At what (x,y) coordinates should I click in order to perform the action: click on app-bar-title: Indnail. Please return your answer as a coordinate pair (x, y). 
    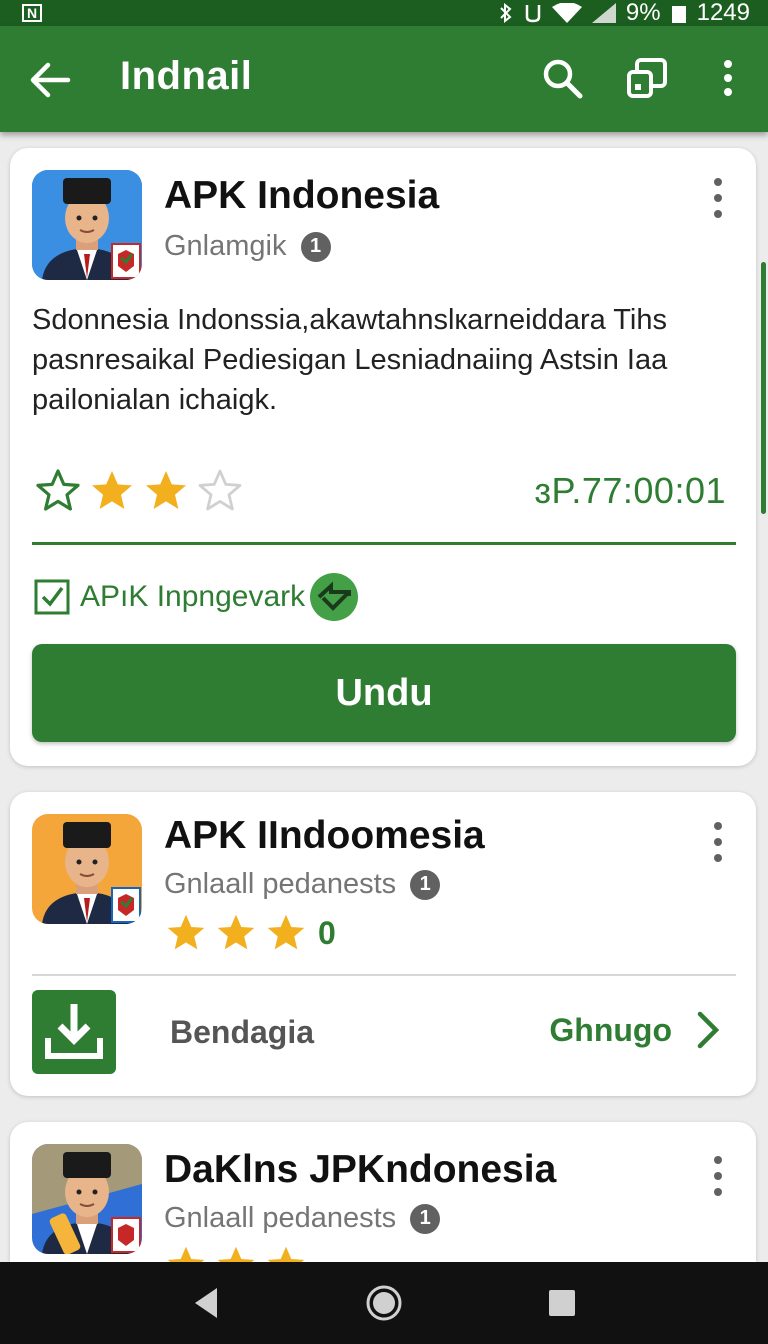
    Looking at the image, I should click on (186, 76).